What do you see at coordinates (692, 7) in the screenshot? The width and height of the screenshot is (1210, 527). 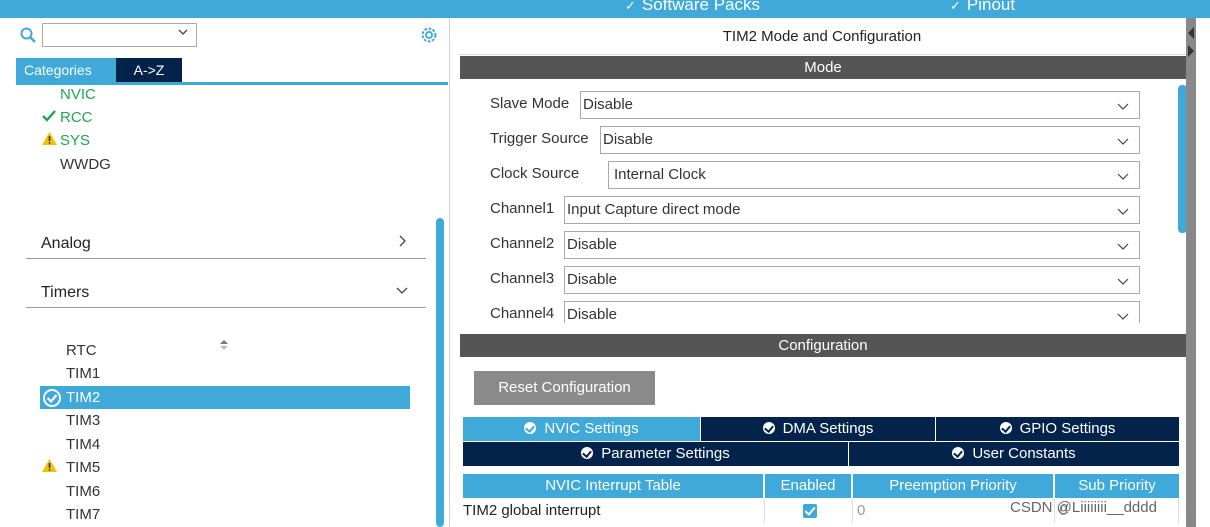 I see `menu-software-packs: ✓ Software Packs` at bounding box center [692, 7].